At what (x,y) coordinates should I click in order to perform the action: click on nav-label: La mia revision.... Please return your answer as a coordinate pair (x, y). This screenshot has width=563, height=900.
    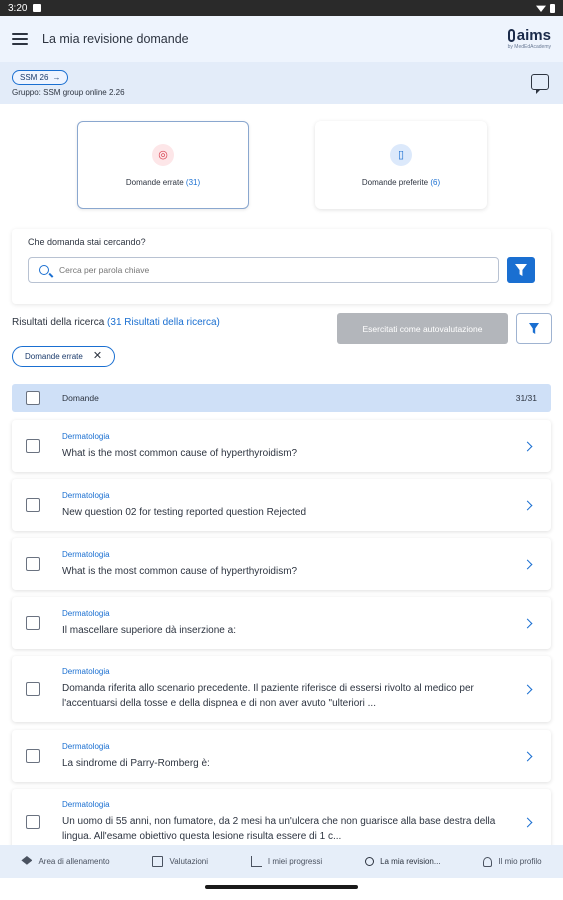
    Looking at the image, I should click on (410, 861).